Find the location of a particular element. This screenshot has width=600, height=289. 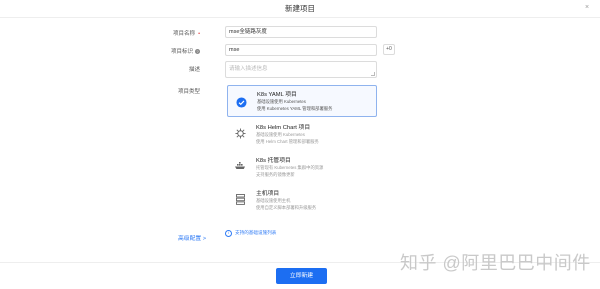

supported-infra-row: i 支持的基础设施列表 is located at coordinates (250, 230).